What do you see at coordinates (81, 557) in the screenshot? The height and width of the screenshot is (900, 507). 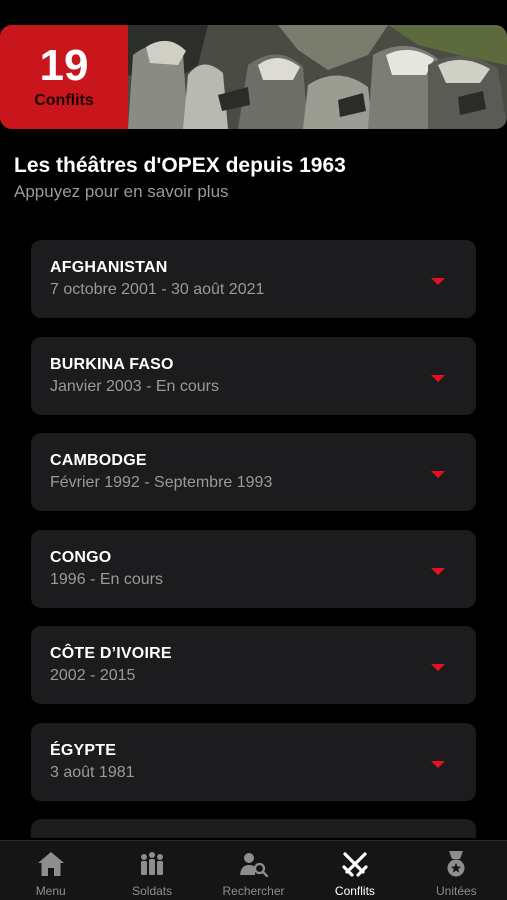 I see `conflict-name: CONGO` at bounding box center [81, 557].